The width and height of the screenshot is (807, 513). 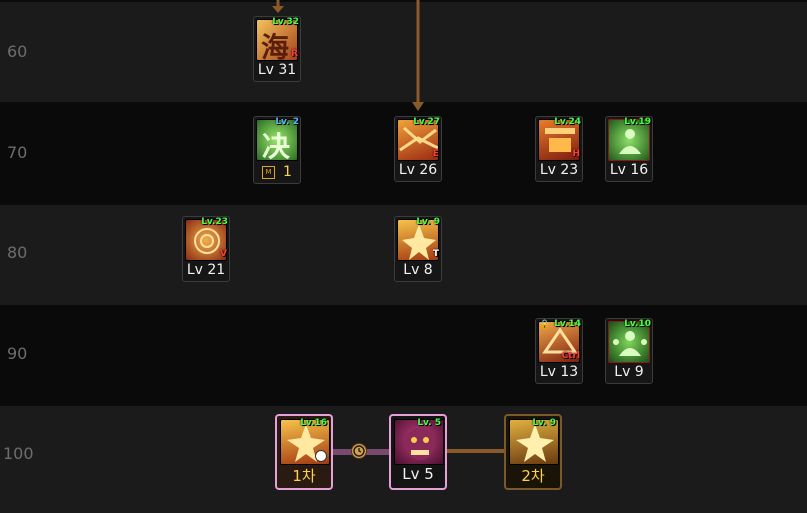 What do you see at coordinates (287, 122) in the screenshot?
I see `skill-level-badge: Lv. 2` at bounding box center [287, 122].